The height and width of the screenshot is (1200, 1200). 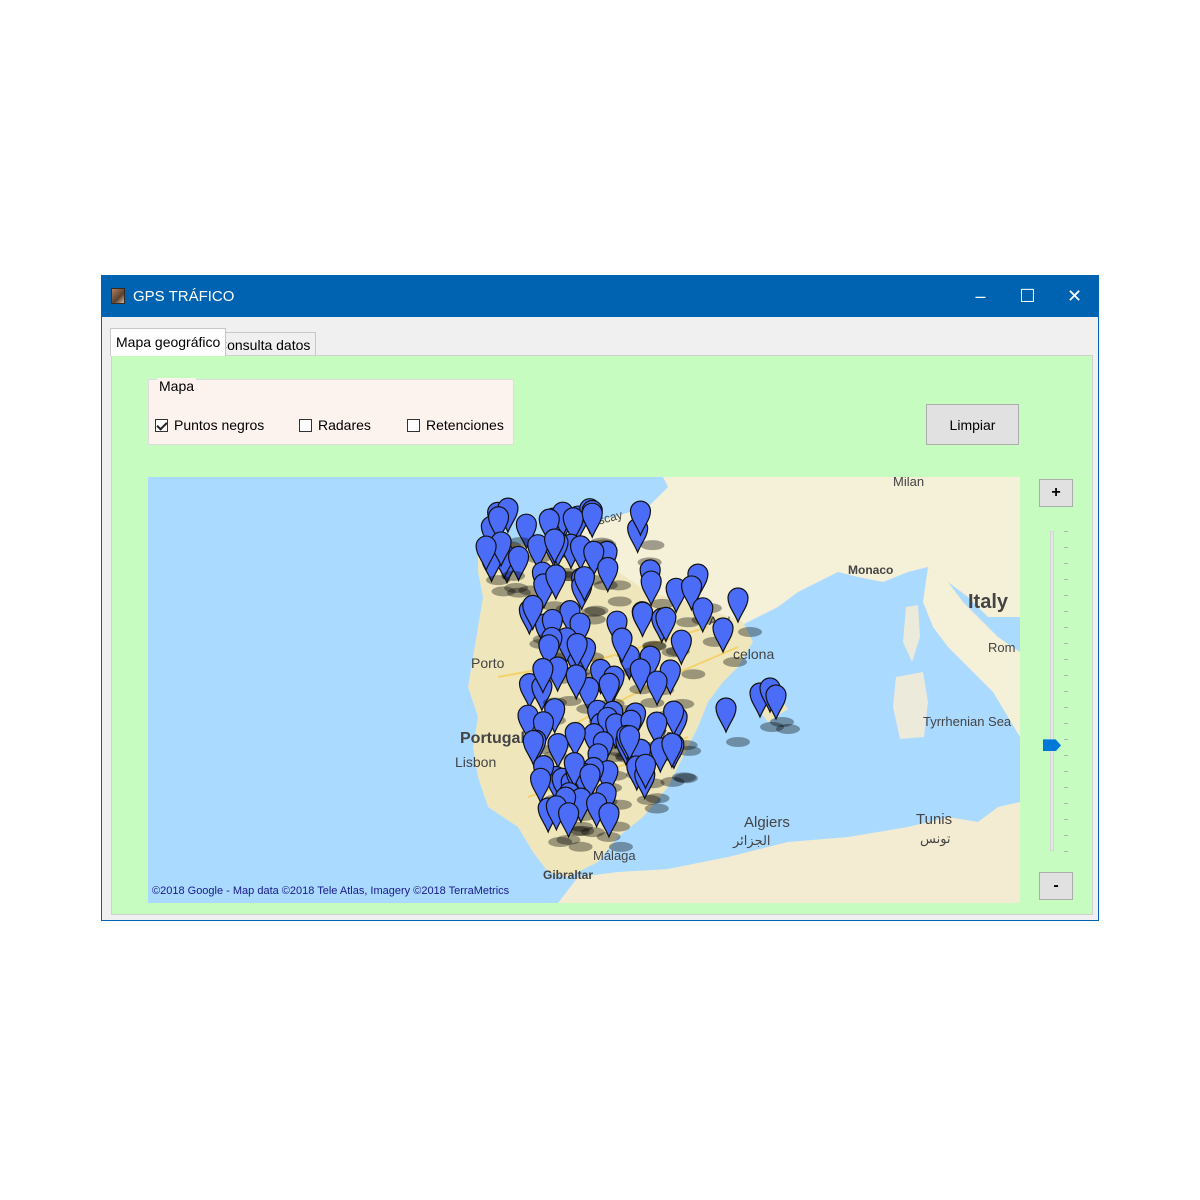 I want to click on minimize-icon: –, so click(x=980, y=296).